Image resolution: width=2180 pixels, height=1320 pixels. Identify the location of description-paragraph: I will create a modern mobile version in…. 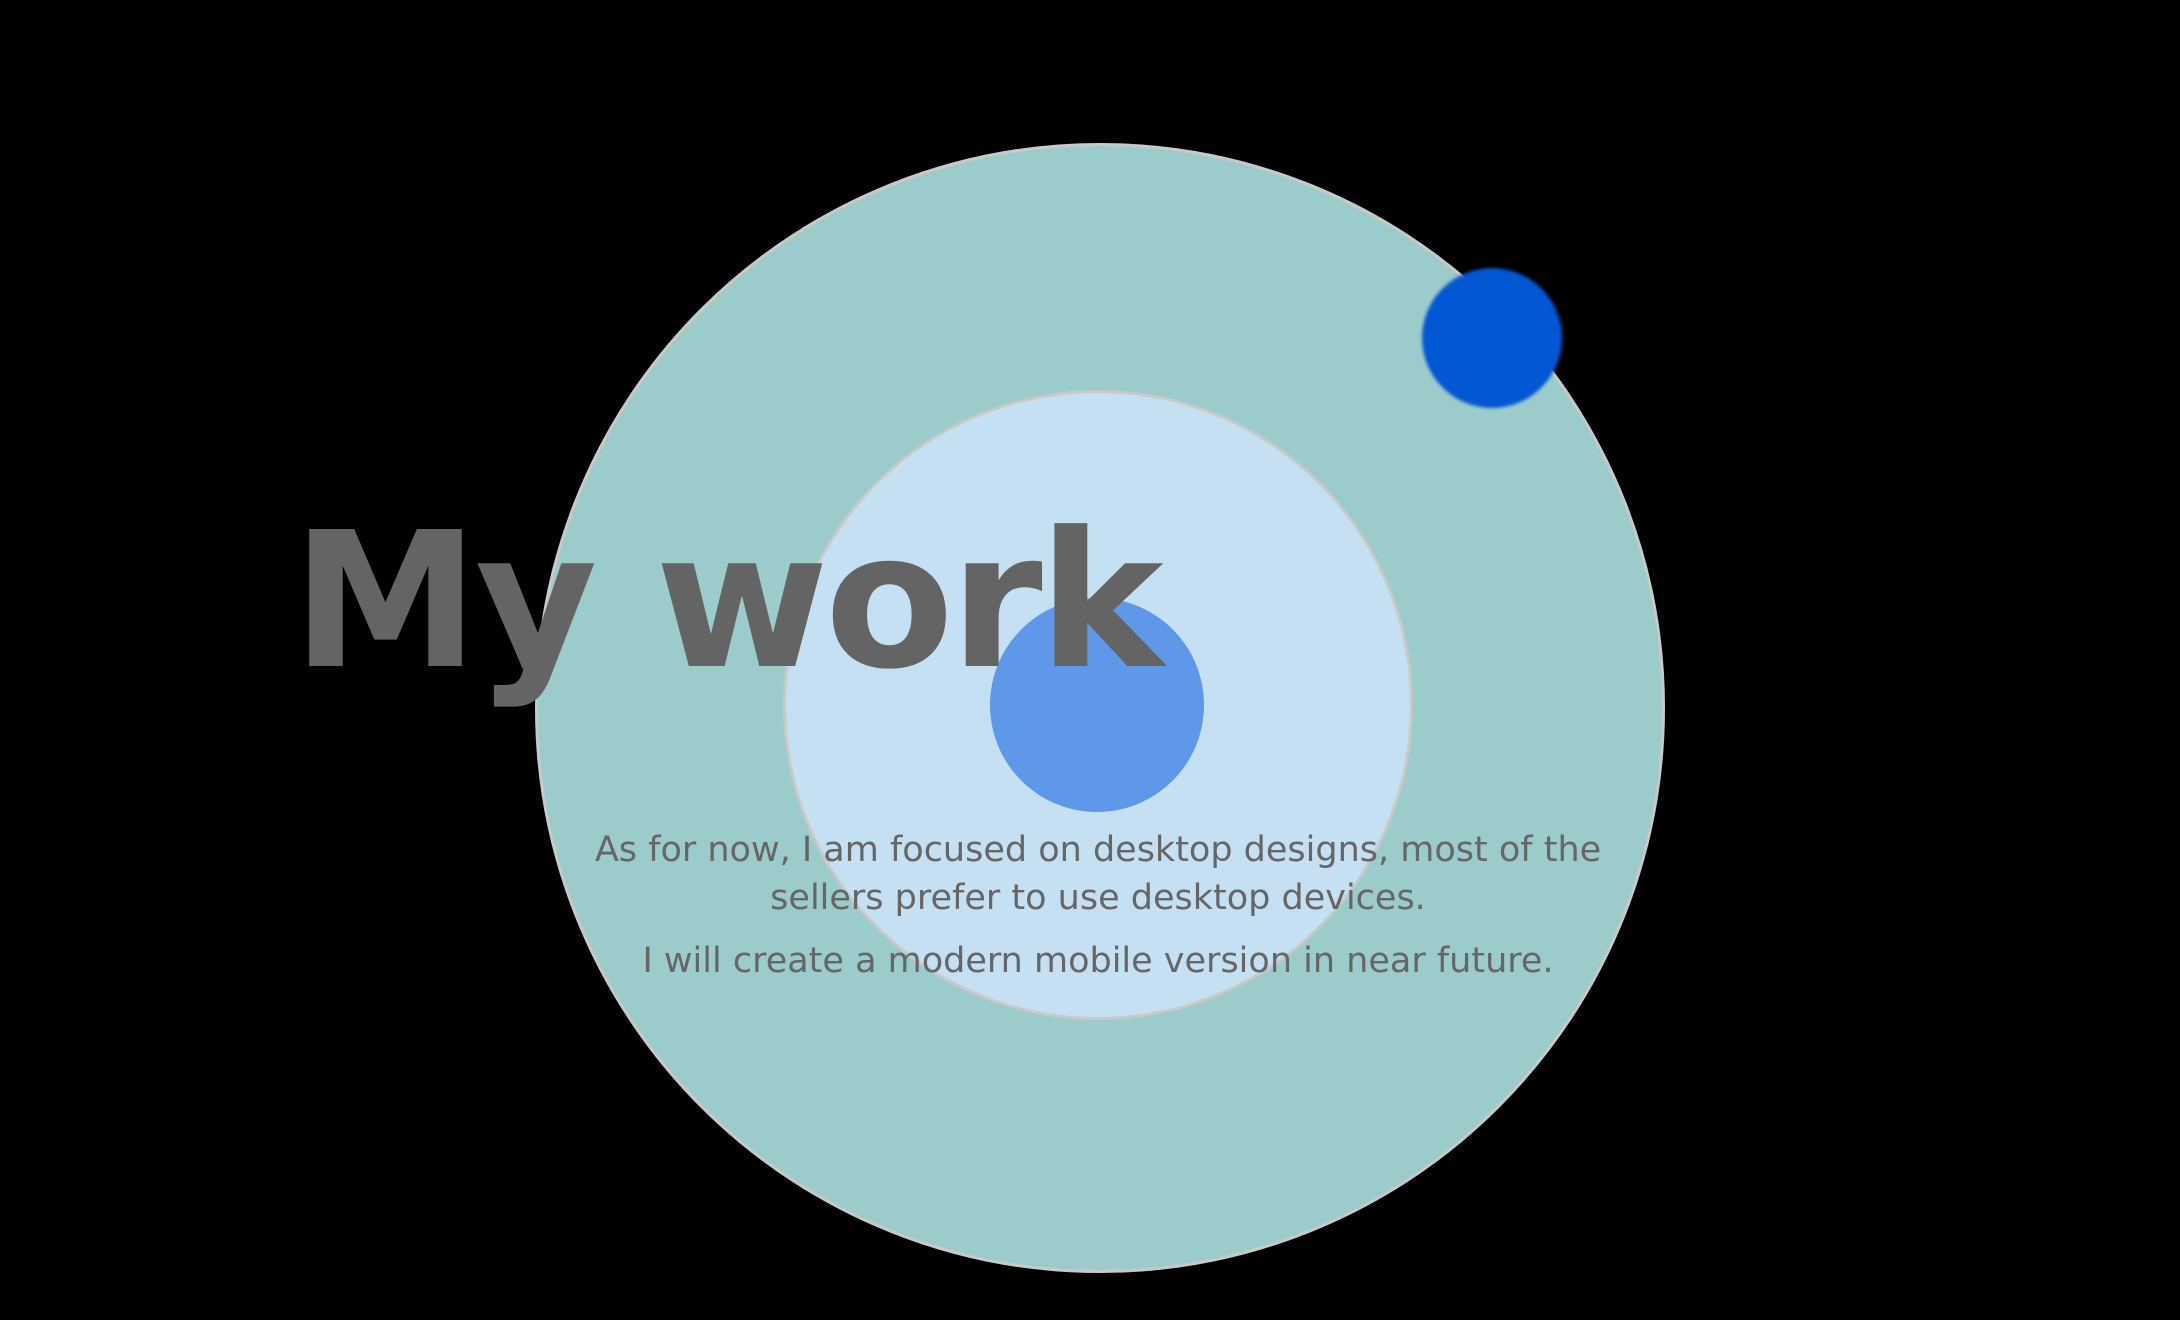
(1098, 961).